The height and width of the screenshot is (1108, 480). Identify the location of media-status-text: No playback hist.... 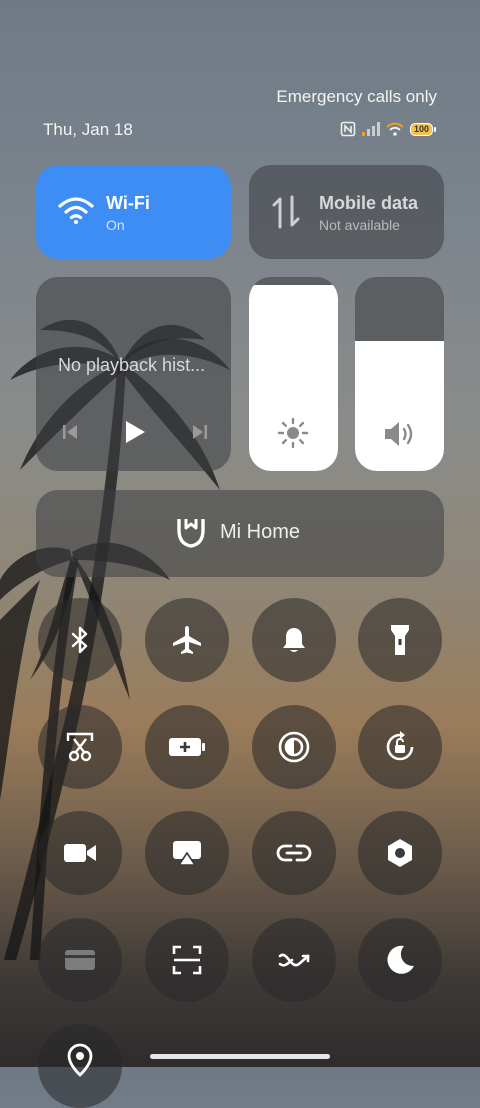
(132, 365).